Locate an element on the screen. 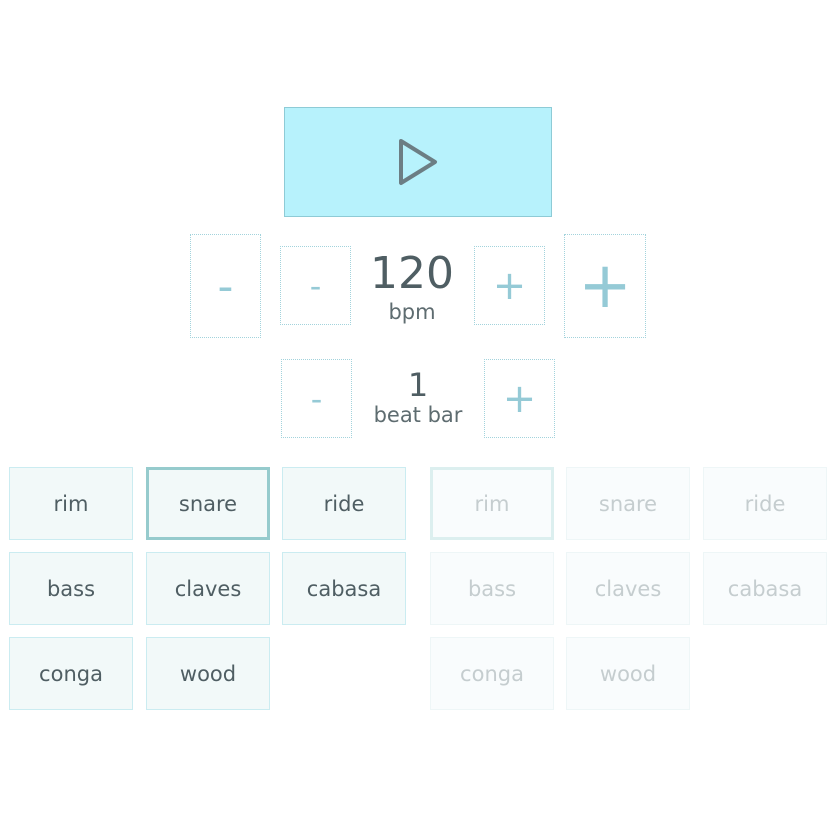  left-pad-claves: claves is located at coordinates (208, 588).